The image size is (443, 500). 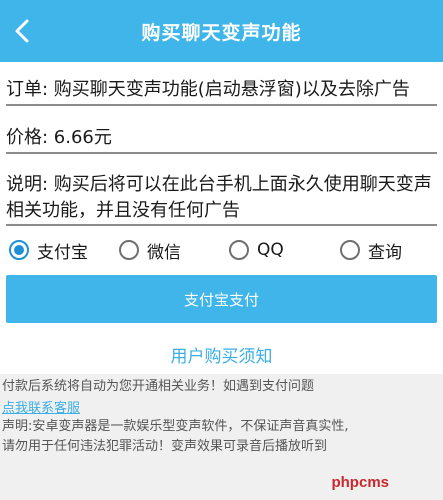 I want to click on radio-query: 查询, so click(x=371, y=250).